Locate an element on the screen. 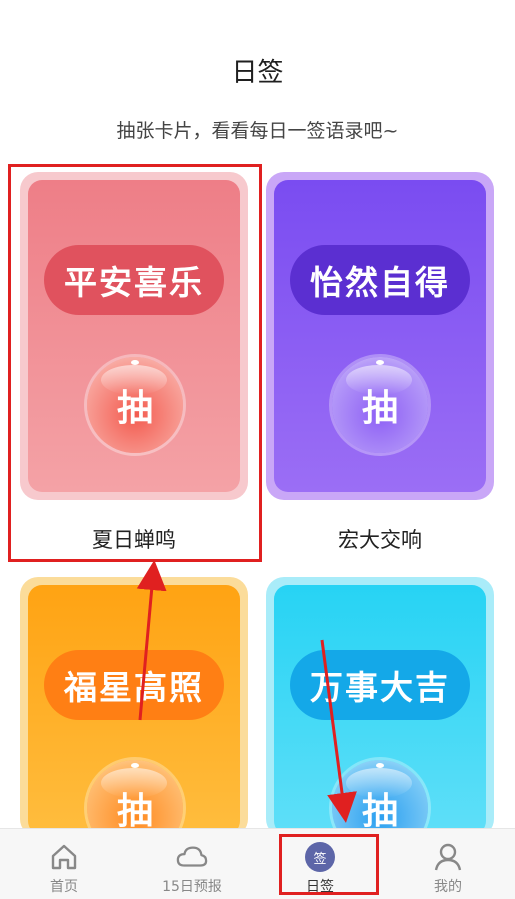 This screenshot has width=515, height=899. arrow-to-card is located at coordinates (151, 640).